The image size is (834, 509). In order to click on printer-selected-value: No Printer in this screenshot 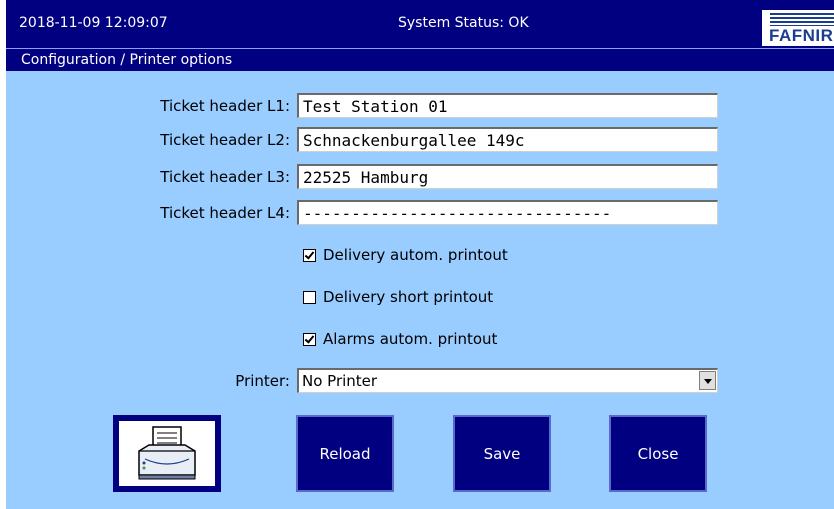, I will do `click(340, 381)`.